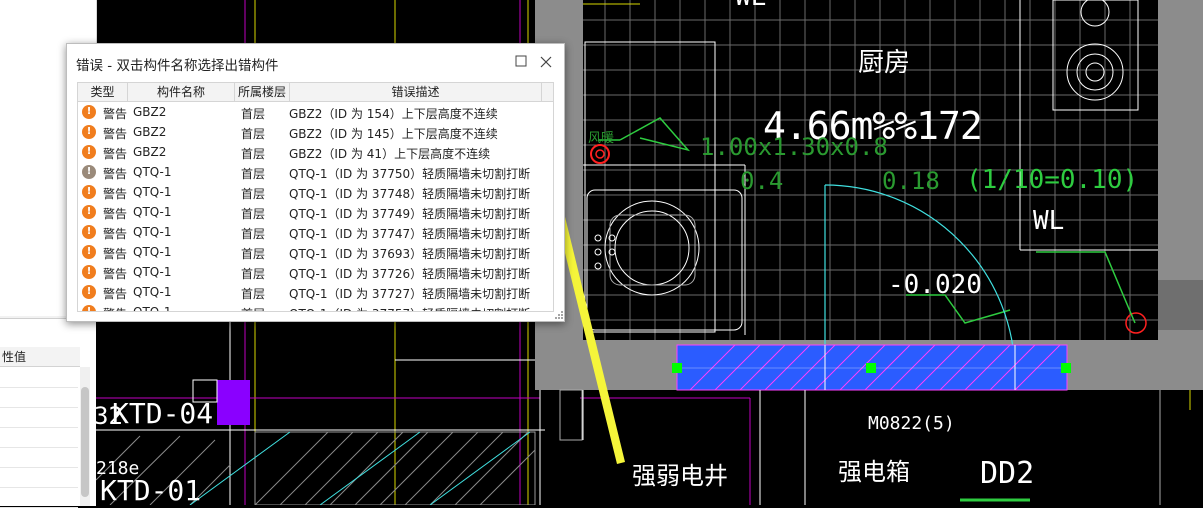 Image resolution: width=1203 pixels, height=508 pixels. What do you see at coordinates (1052, 180) in the screenshot?
I see `slope-text: (1/10=0.10)` at bounding box center [1052, 180].